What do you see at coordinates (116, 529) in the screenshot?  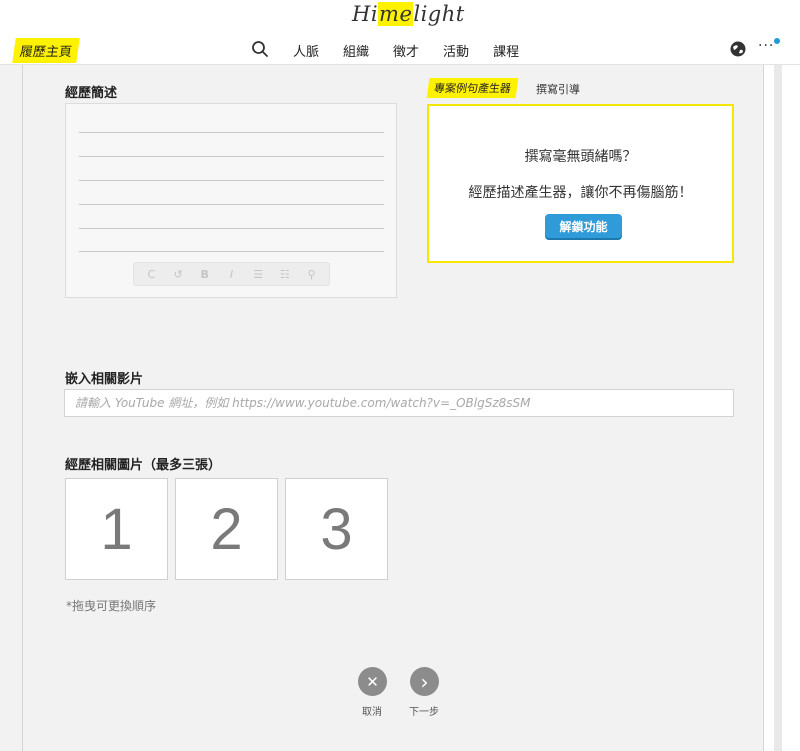 I see `photo-slot-1: 1` at bounding box center [116, 529].